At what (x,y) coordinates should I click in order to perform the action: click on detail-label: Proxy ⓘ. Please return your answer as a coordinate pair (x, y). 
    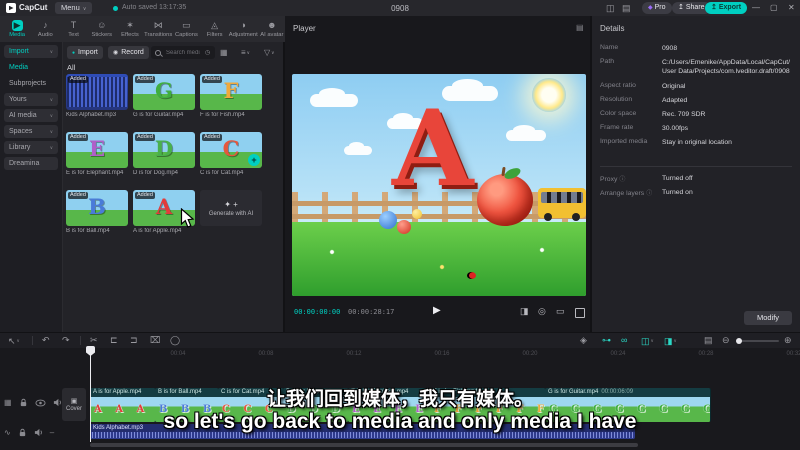
    Looking at the image, I should click on (613, 179).